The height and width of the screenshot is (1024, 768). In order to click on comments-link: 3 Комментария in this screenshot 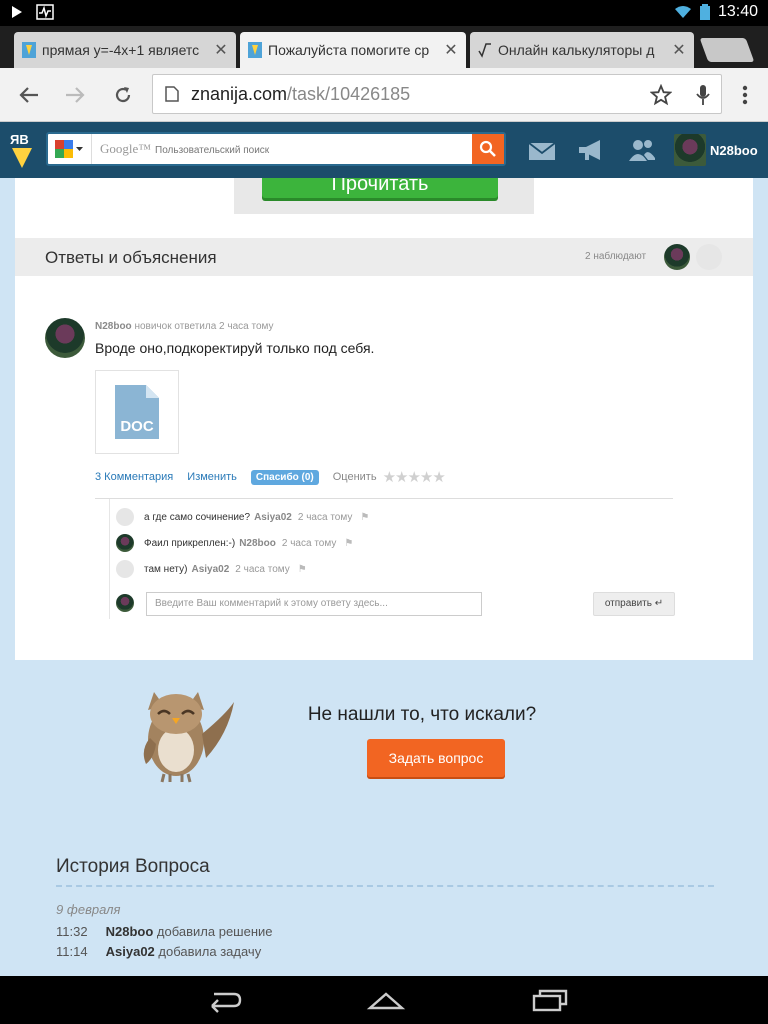, I will do `click(134, 477)`.